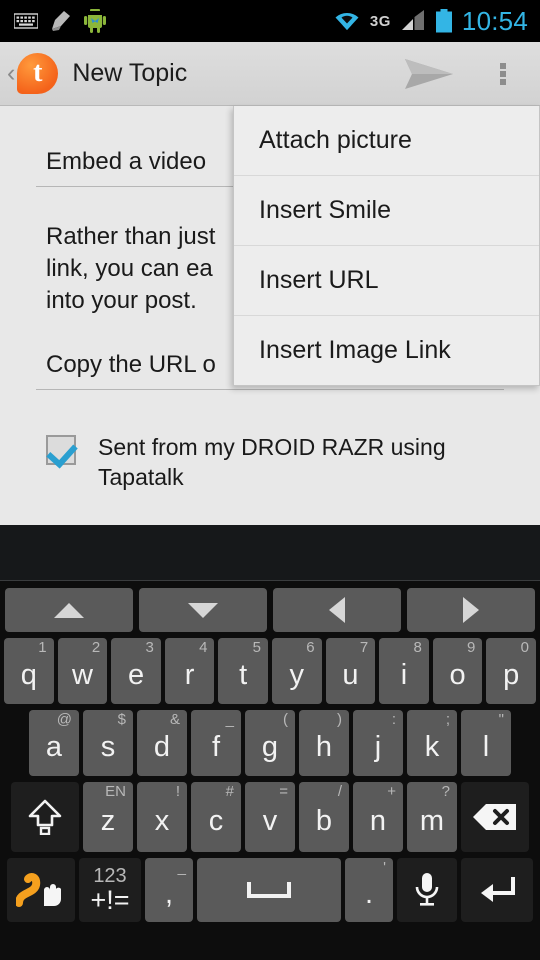 The image size is (540, 960). What do you see at coordinates (42, 647) in the screenshot?
I see `key-hint-q: 1` at bounding box center [42, 647].